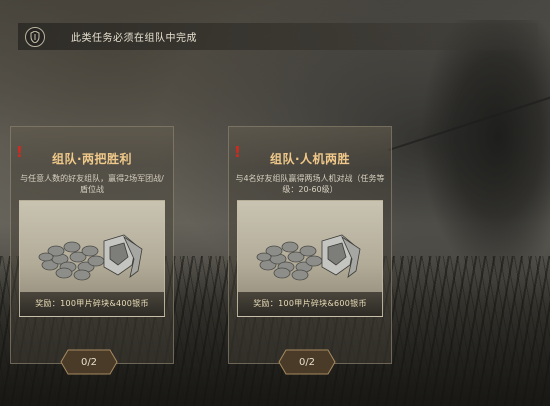 The width and height of the screenshot is (550, 406). What do you see at coordinates (278, 36) in the screenshot?
I see `team-requirement-banner: 此类任务必须在组队中完成` at bounding box center [278, 36].